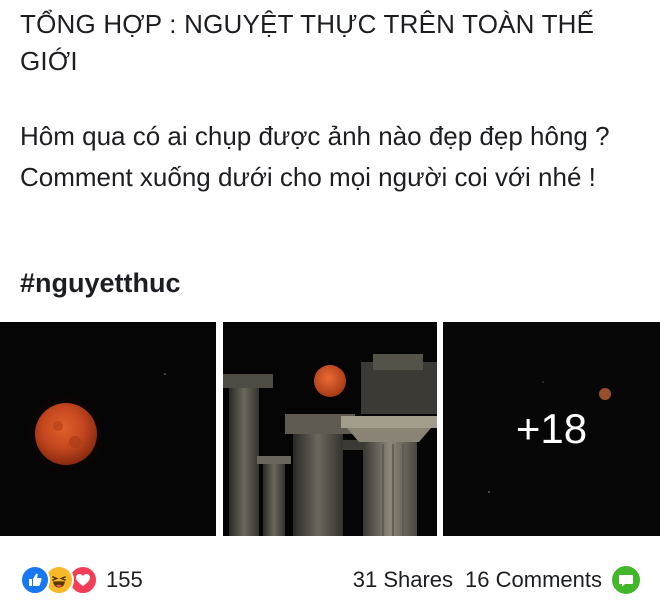 This screenshot has height=604, width=660. I want to click on photo-more: +18, so click(551, 429).